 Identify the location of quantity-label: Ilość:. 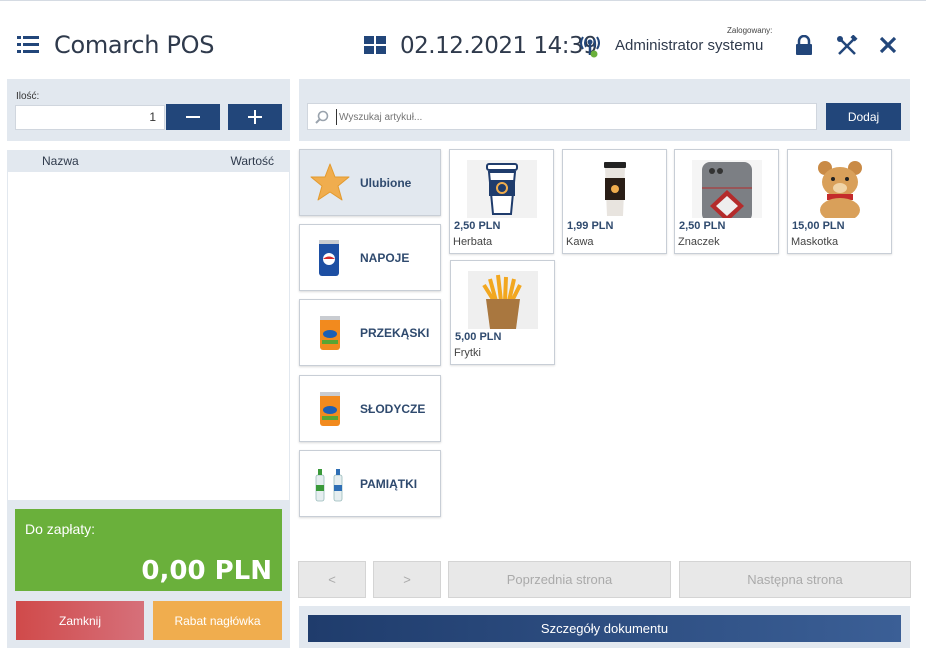
(28, 96).